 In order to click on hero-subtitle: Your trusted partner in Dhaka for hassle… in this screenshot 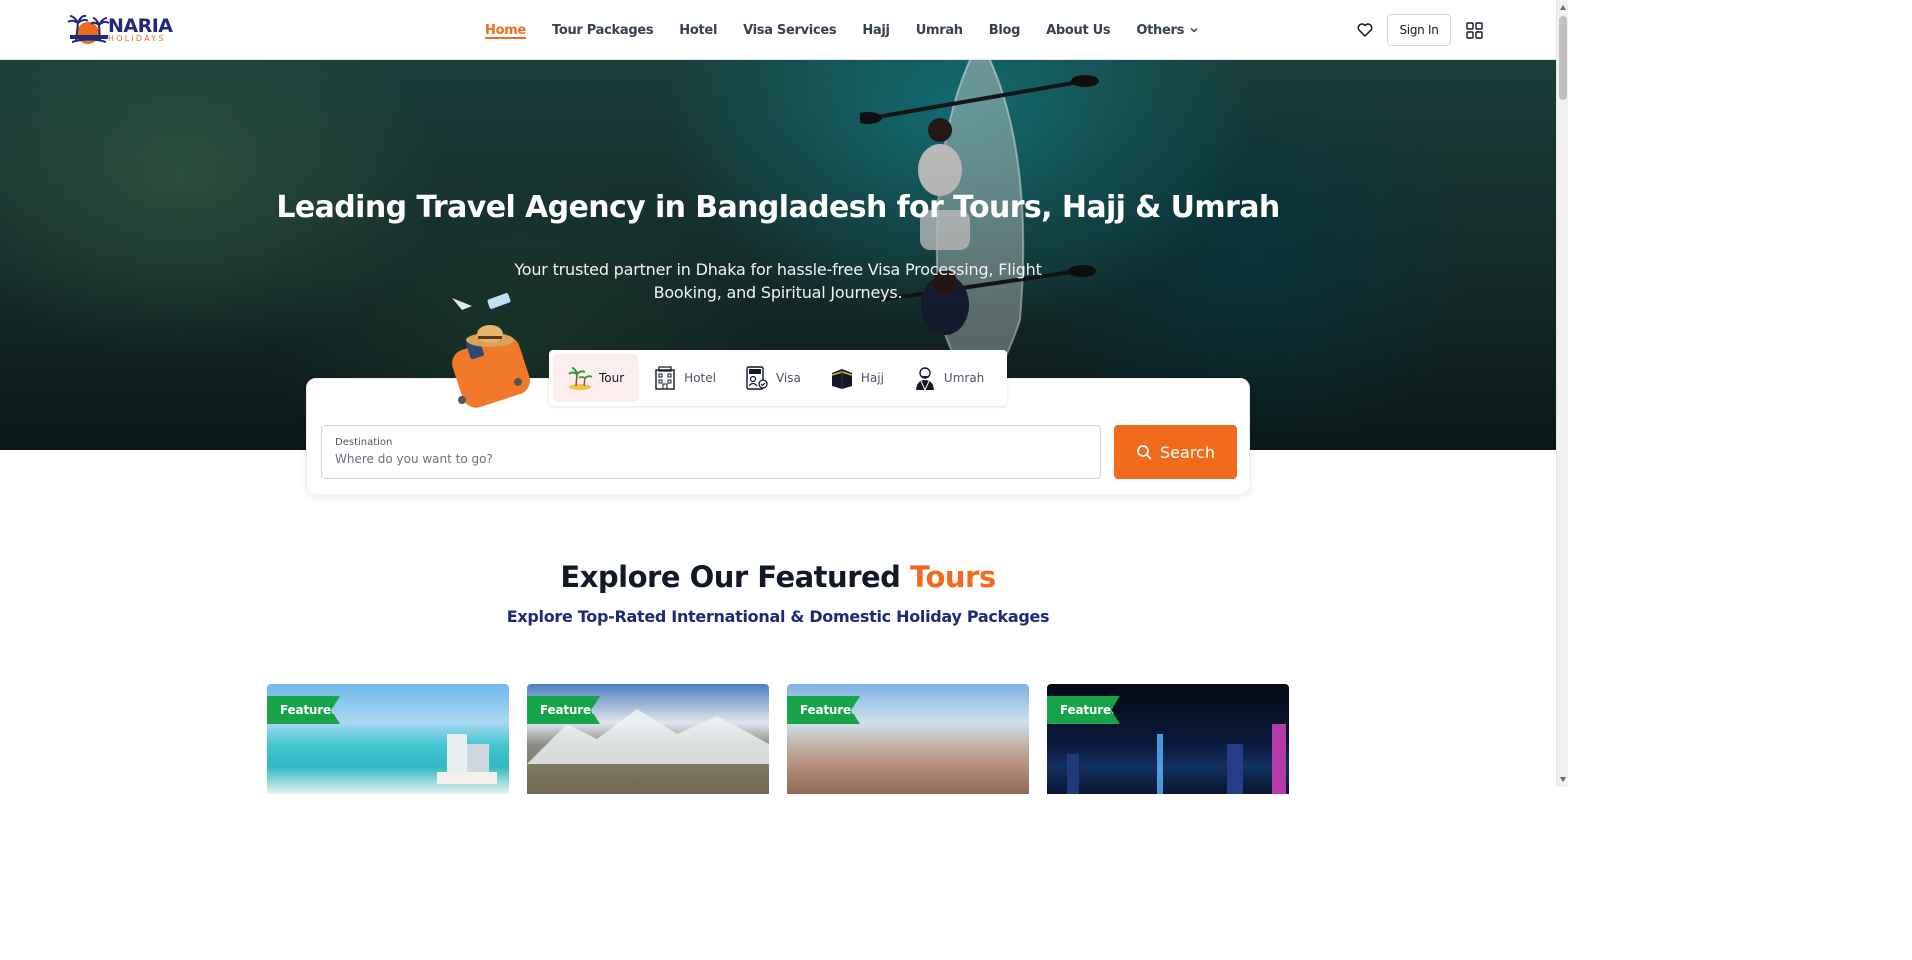, I will do `click(778, 281)`.